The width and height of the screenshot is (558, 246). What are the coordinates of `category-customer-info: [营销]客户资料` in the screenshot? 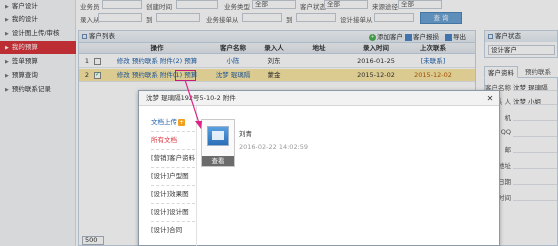 It's located at (173, 158).